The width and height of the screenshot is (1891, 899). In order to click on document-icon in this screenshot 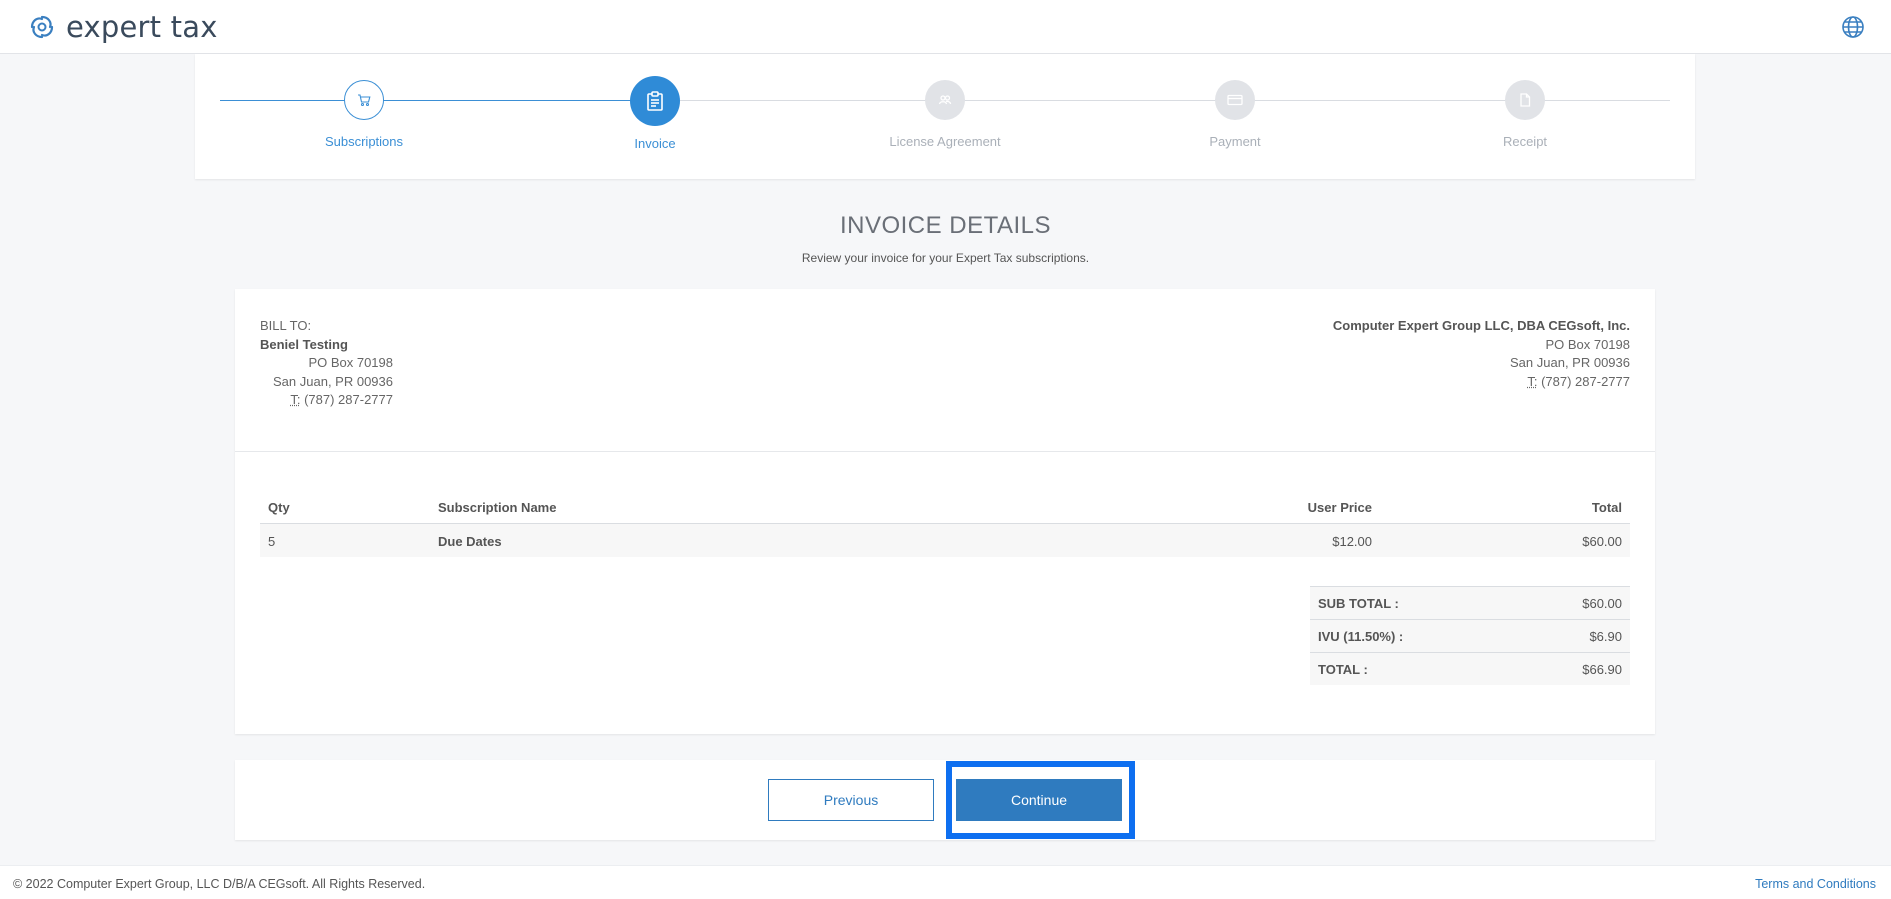, I will do `click(1525, 100)`.